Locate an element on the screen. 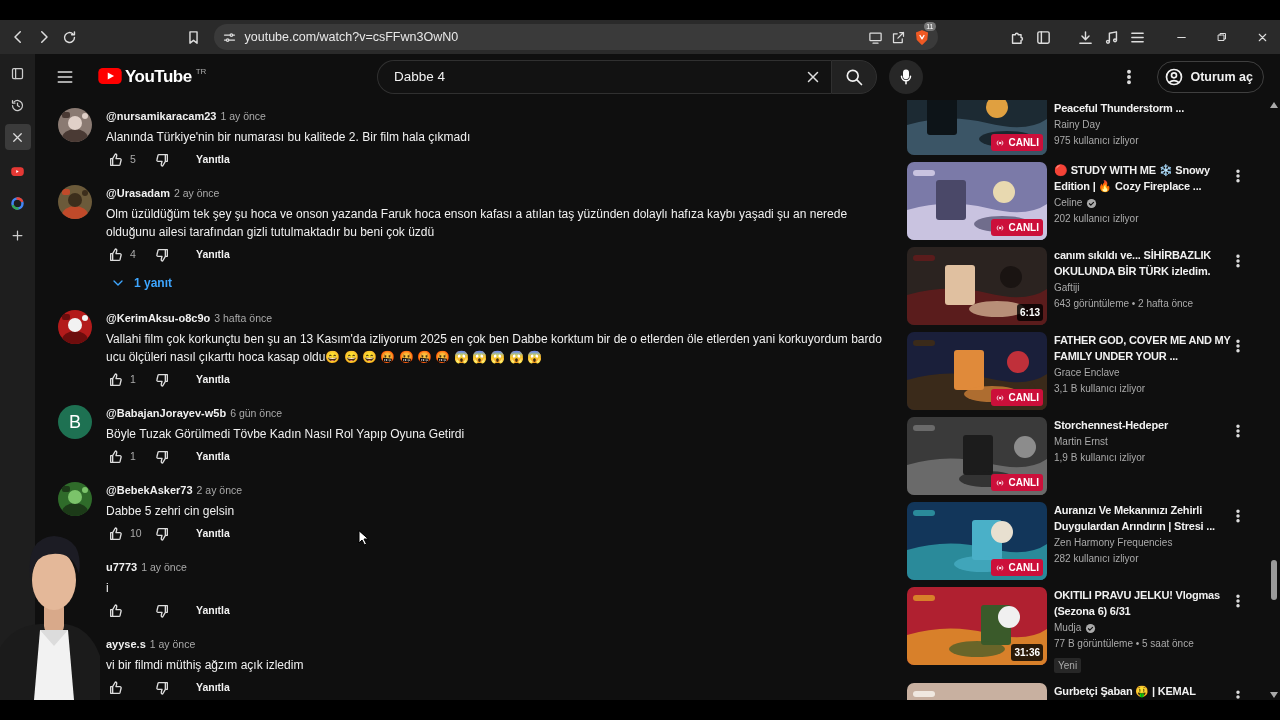 The width and height of the screenshot is (1280, 720). replies-toggle: 1 yanıt is located at coordinates (141, 283).